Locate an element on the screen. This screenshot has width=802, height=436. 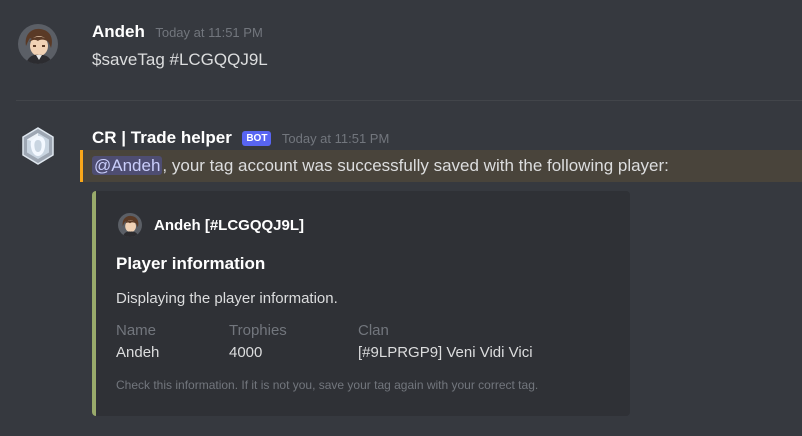
field-label: Name is located at coordinates (136, 330).